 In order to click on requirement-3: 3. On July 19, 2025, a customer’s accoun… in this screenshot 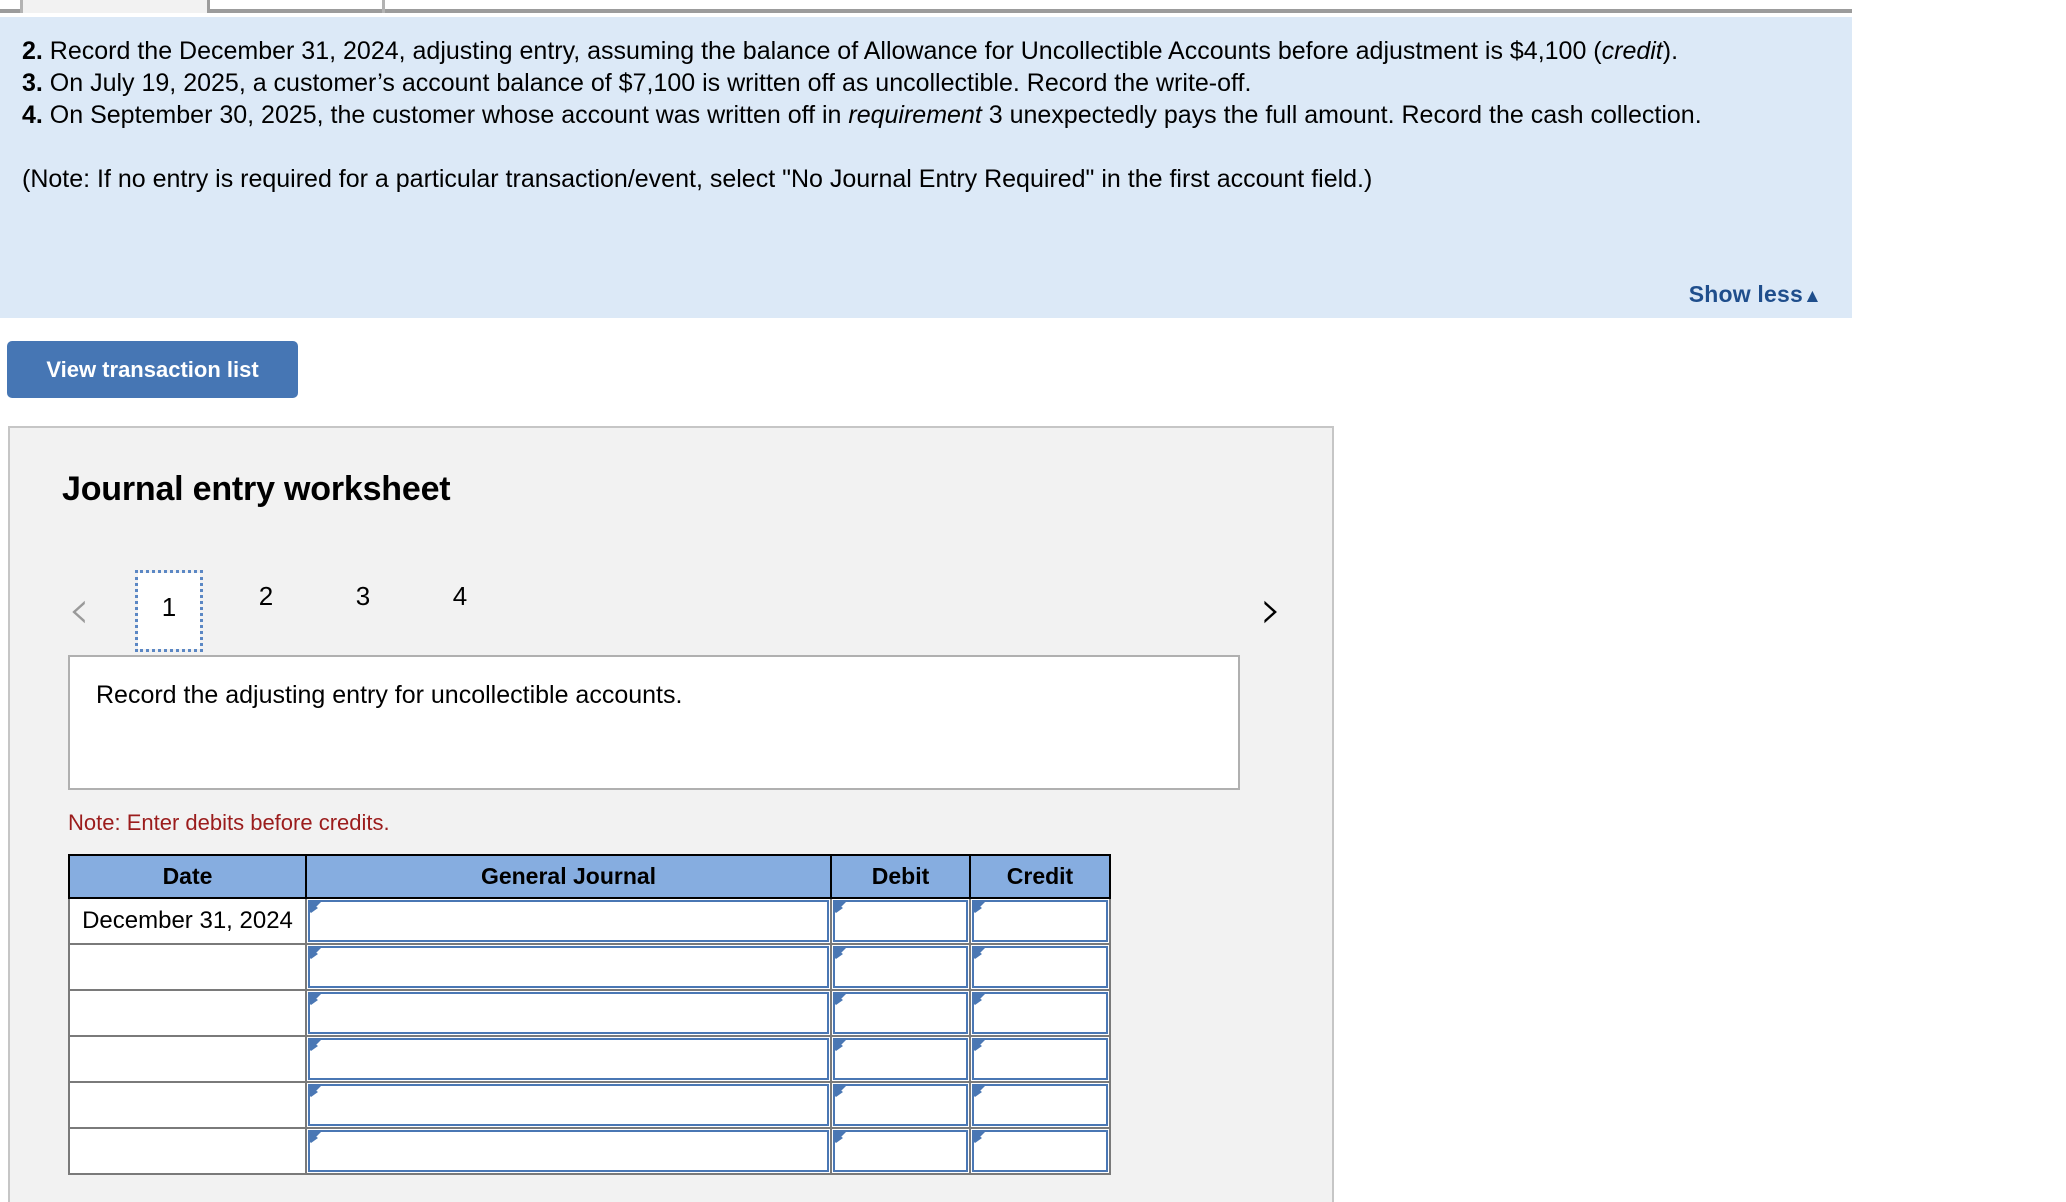, I will do `click(926, 83)`.